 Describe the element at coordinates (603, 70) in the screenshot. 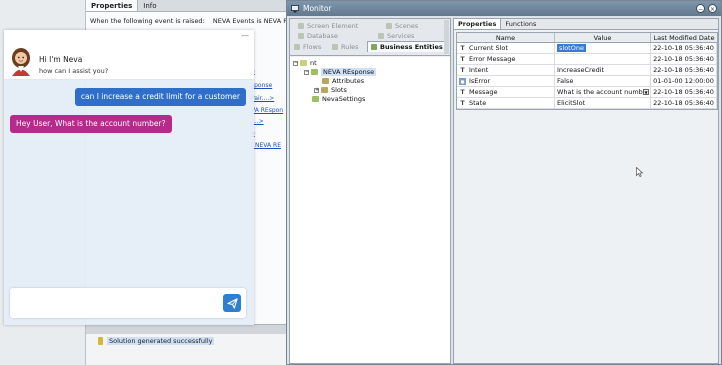

I see `value-cell: IncreaseCredit` at that location.